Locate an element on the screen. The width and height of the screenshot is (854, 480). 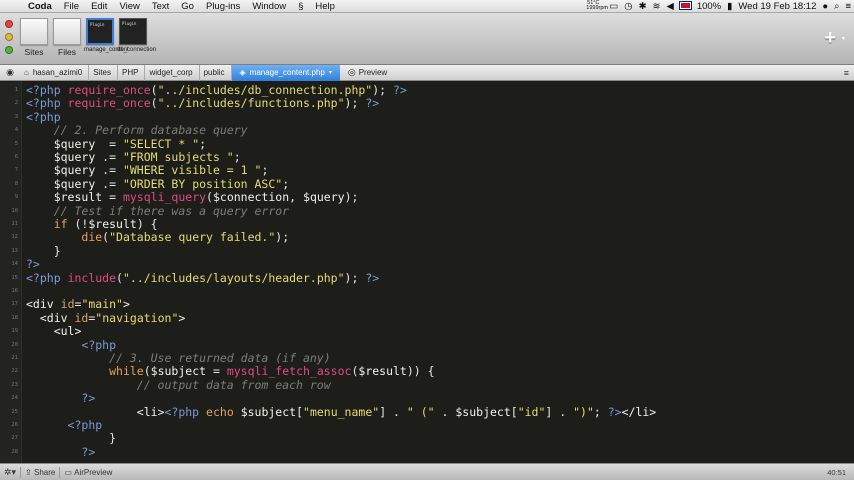
breadcrumb-php: PHP is located at coordinates (132, 72).